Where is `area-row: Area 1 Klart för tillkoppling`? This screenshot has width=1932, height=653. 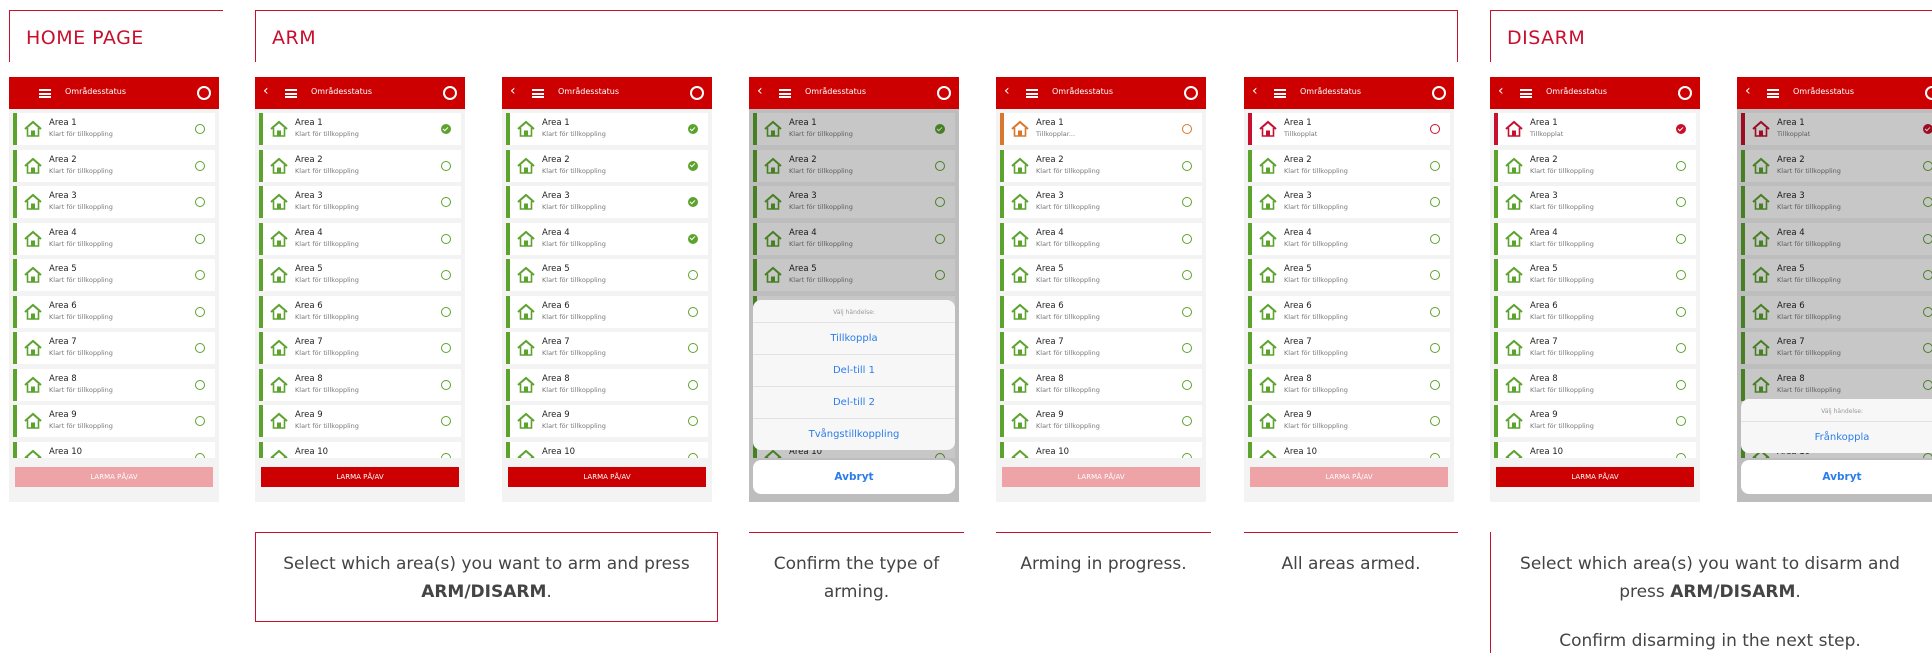 area-row: Area 1 Klart för tillkoppling is located at coordinates (114, 129).